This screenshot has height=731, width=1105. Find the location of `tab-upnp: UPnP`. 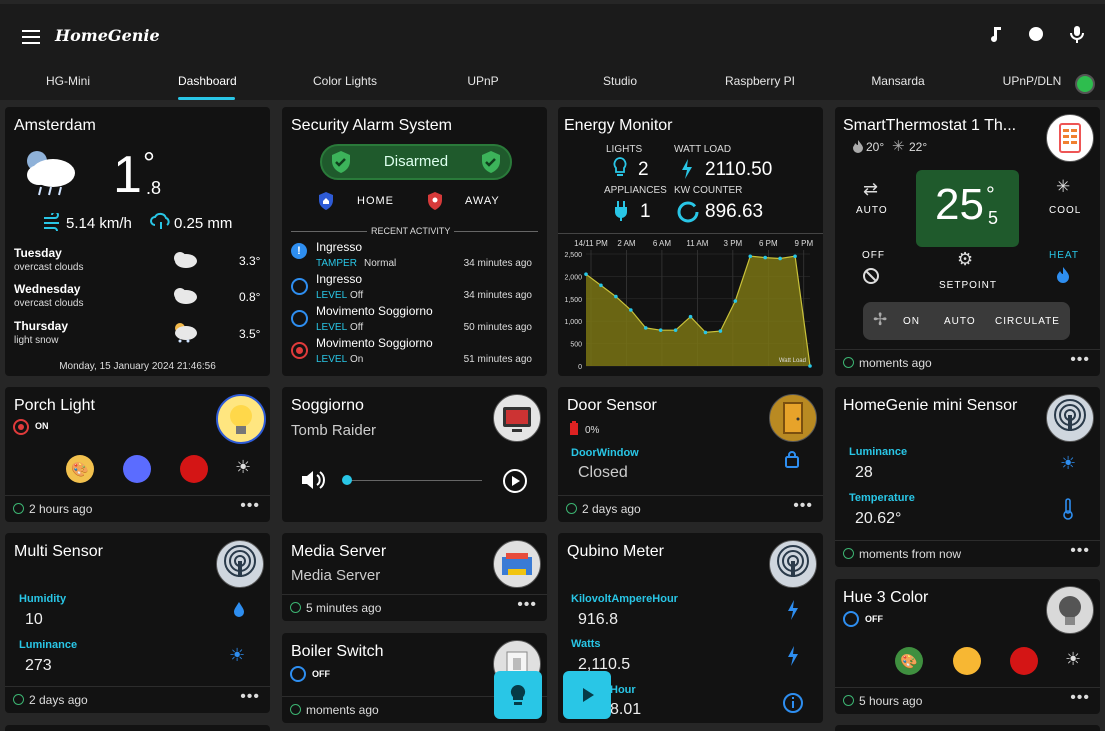

tab-upnp: UPnP is located at coordinates (483, 85).